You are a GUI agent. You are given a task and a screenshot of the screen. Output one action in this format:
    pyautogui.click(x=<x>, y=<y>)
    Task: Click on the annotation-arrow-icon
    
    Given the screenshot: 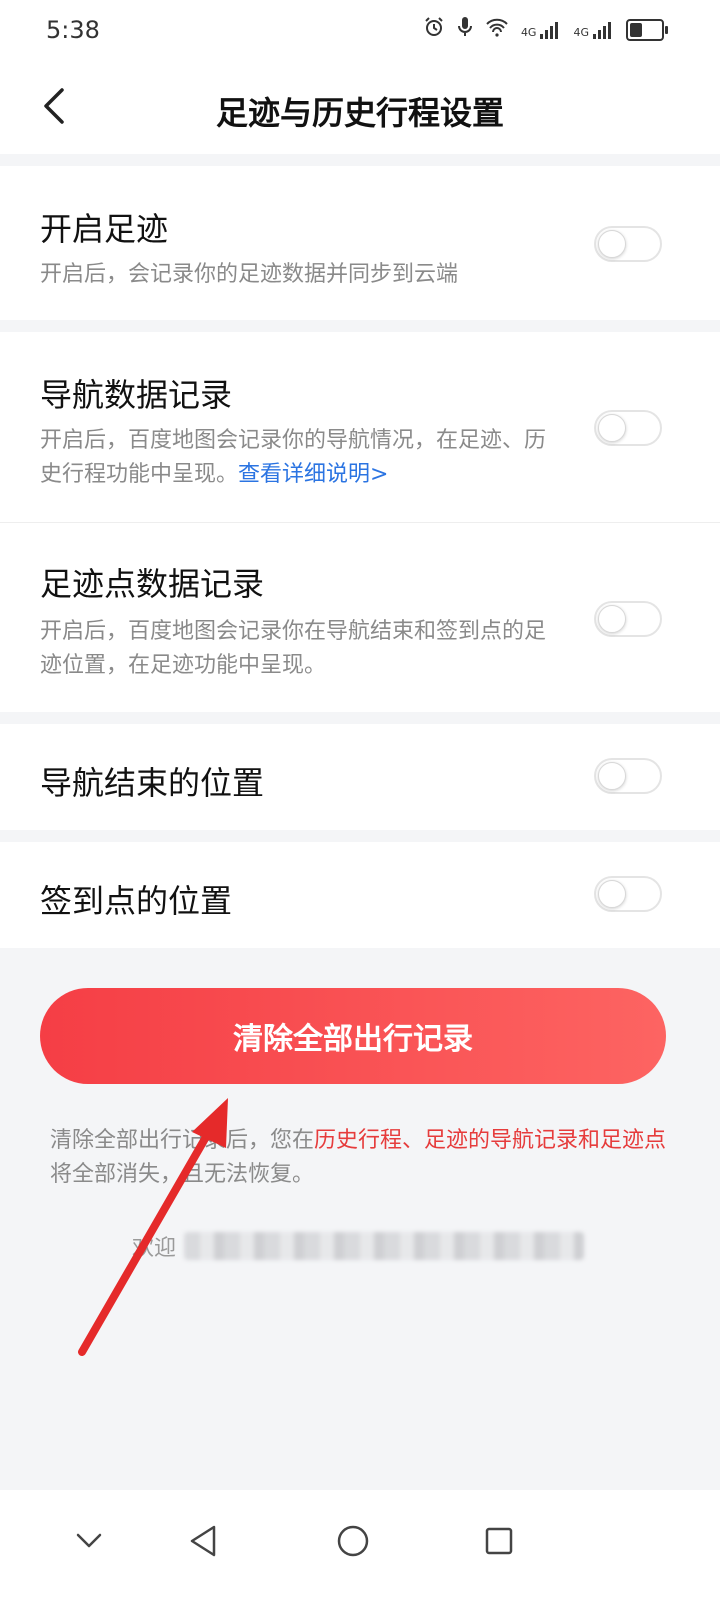 What is the action you would take?
    pyautogui.click(x=153, y=1227)
    